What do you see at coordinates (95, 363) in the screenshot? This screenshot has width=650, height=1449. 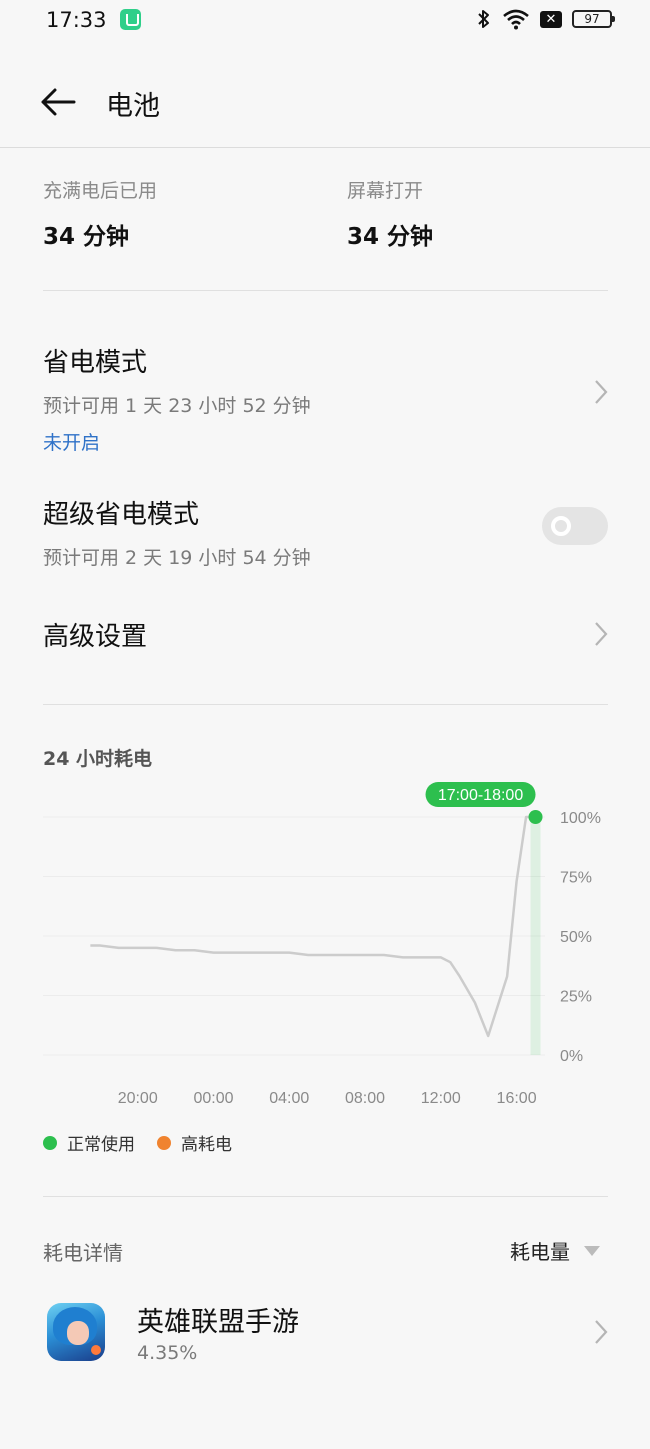 I see `power-saving-title: 省电模式` at bounding box center [95, 363].